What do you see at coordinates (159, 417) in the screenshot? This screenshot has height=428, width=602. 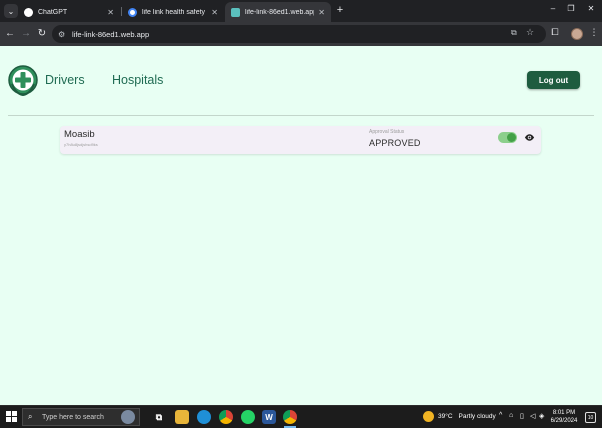 I see `task-view-icon: ⧉` at bounding box center [159, 417].